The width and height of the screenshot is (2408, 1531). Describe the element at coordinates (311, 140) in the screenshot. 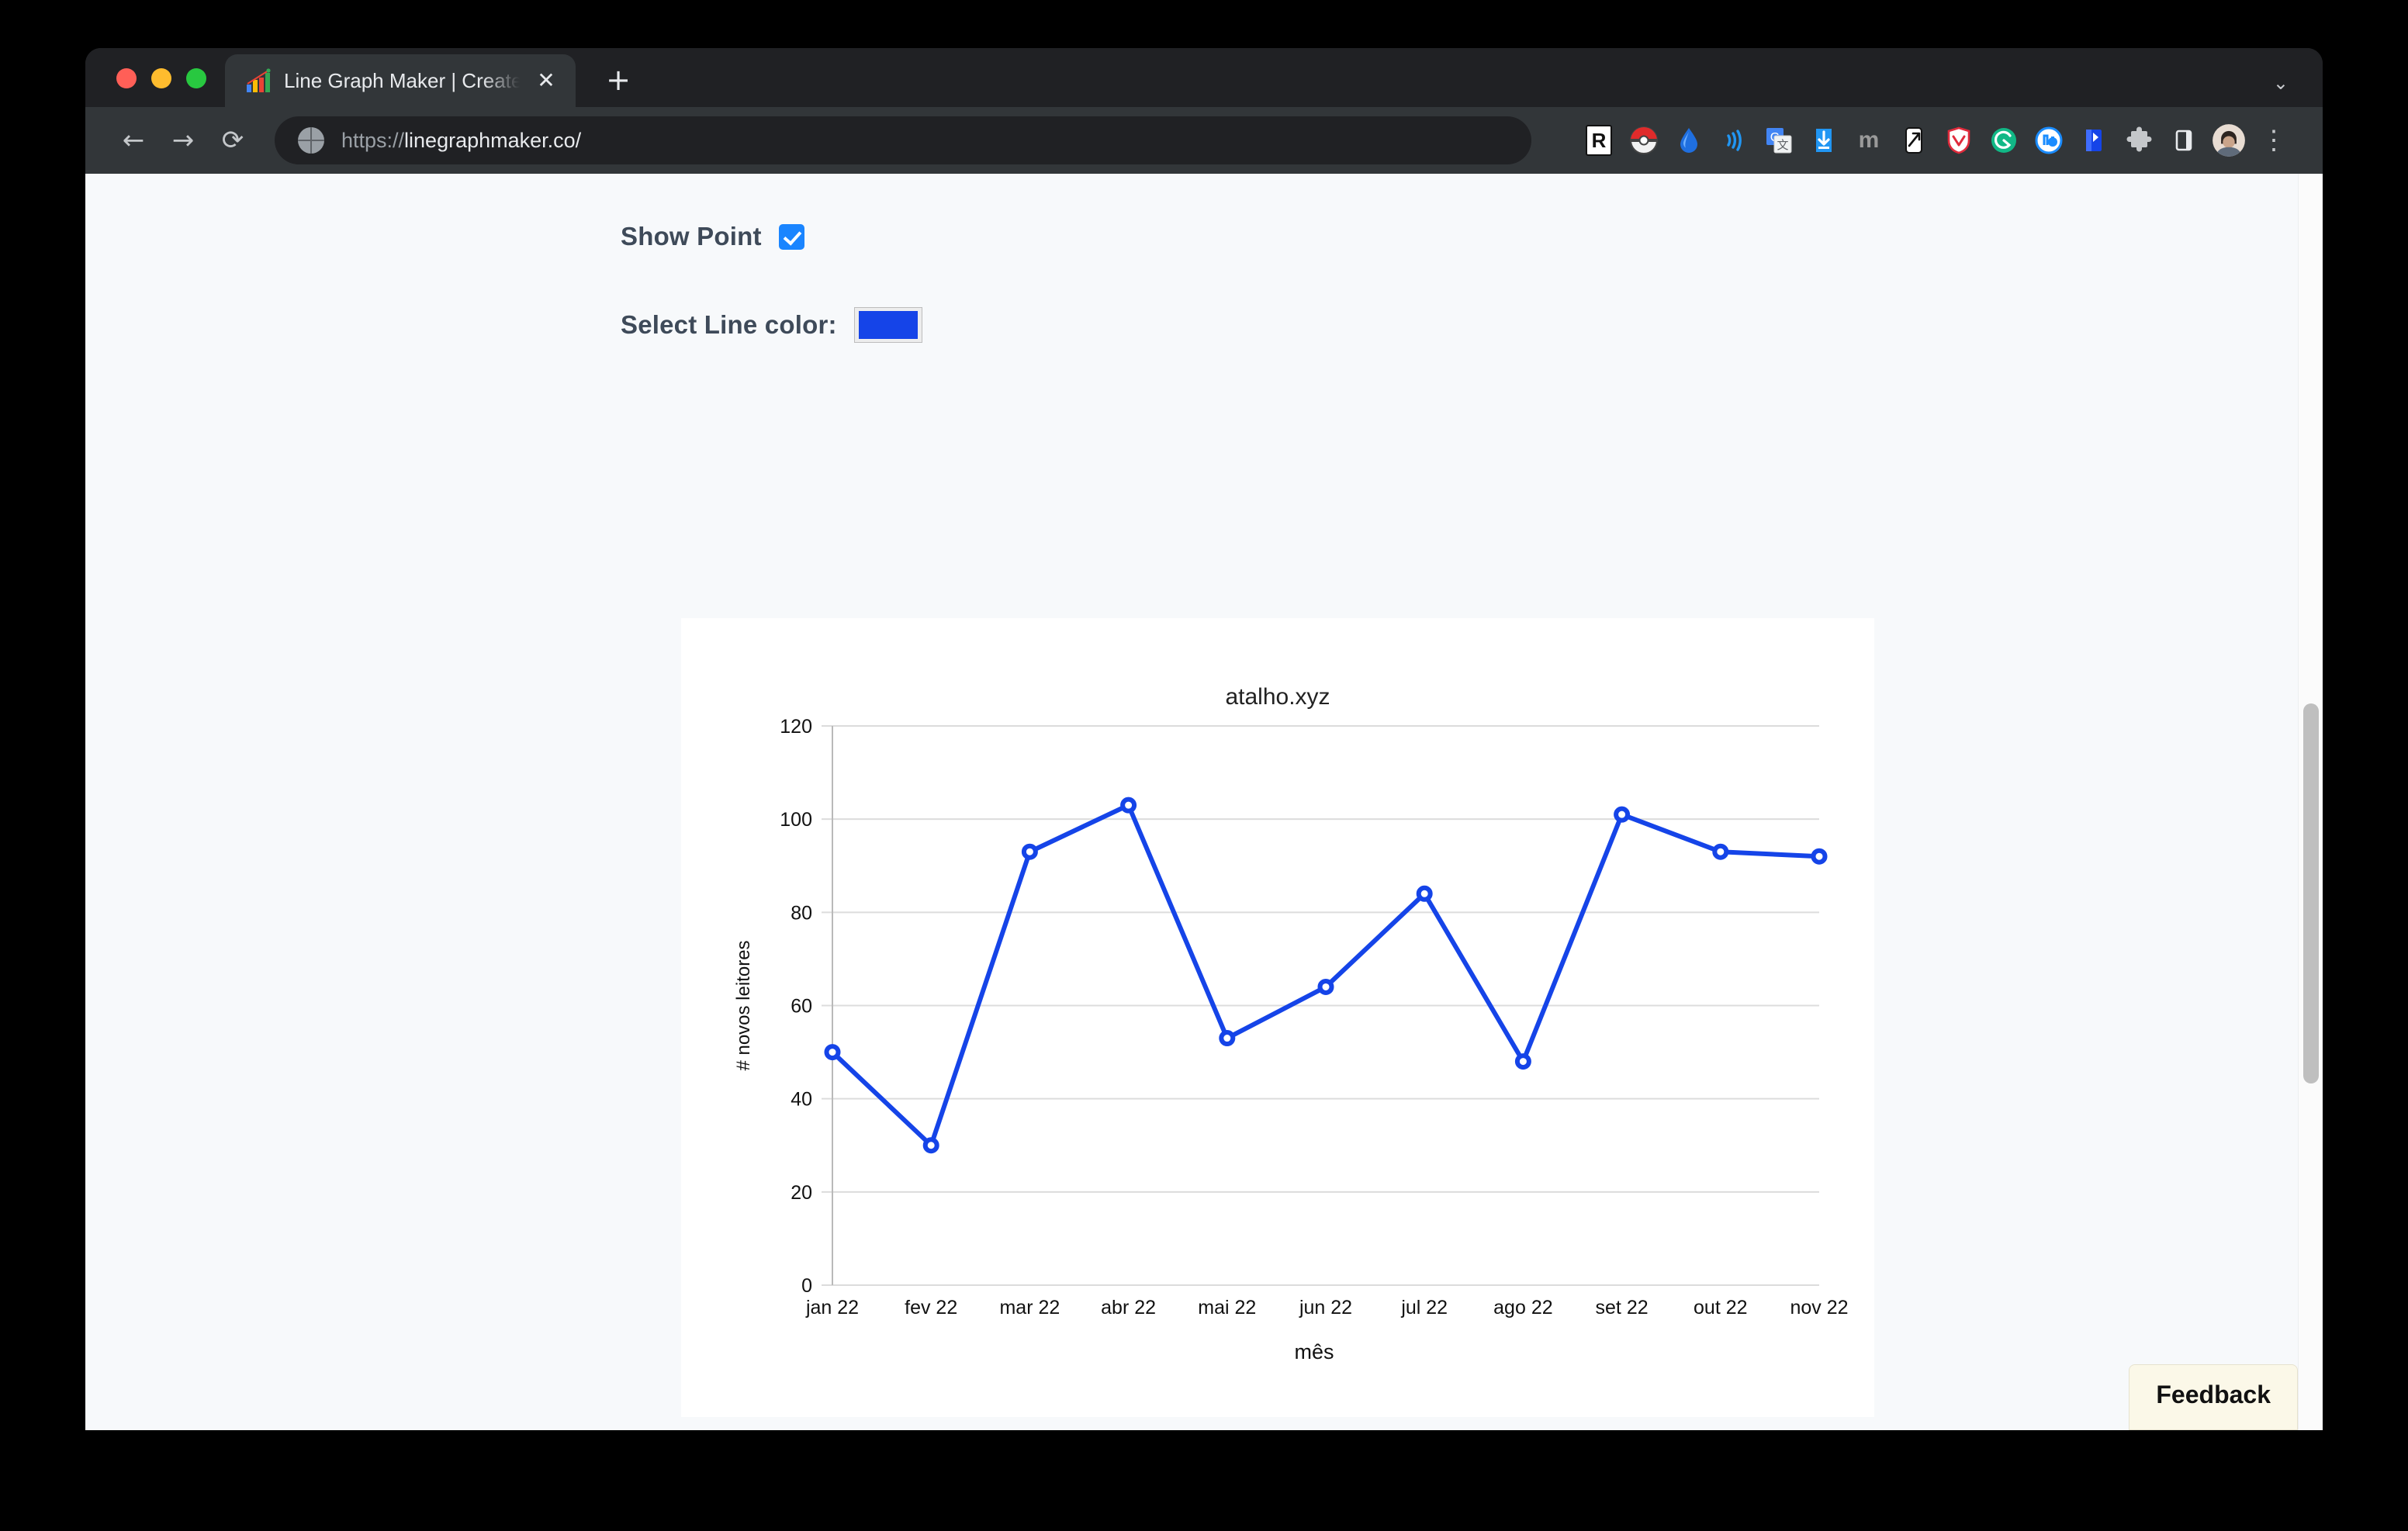

I see `globe-icon` at that location.